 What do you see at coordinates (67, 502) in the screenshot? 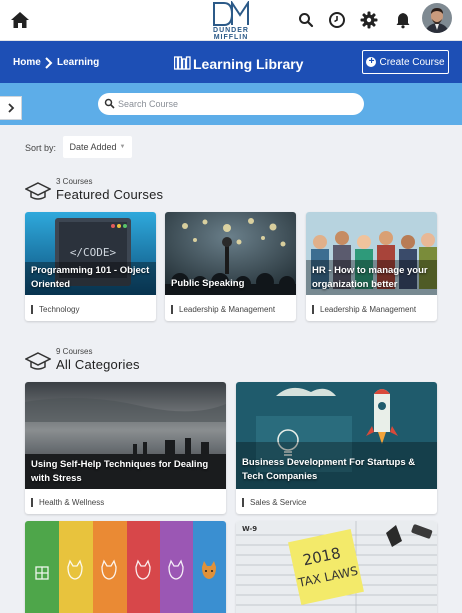
I see `course-category: Health & Wellness` at bounding box center [67, 502].